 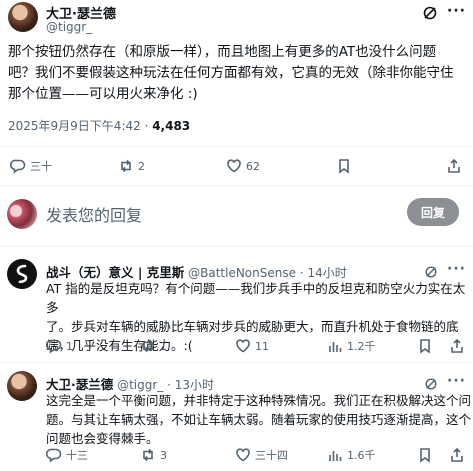 What do you see at coordinates (271, 455) in the screenshot?
I see `like-count: 三十四` at bounding box center [271, 455].